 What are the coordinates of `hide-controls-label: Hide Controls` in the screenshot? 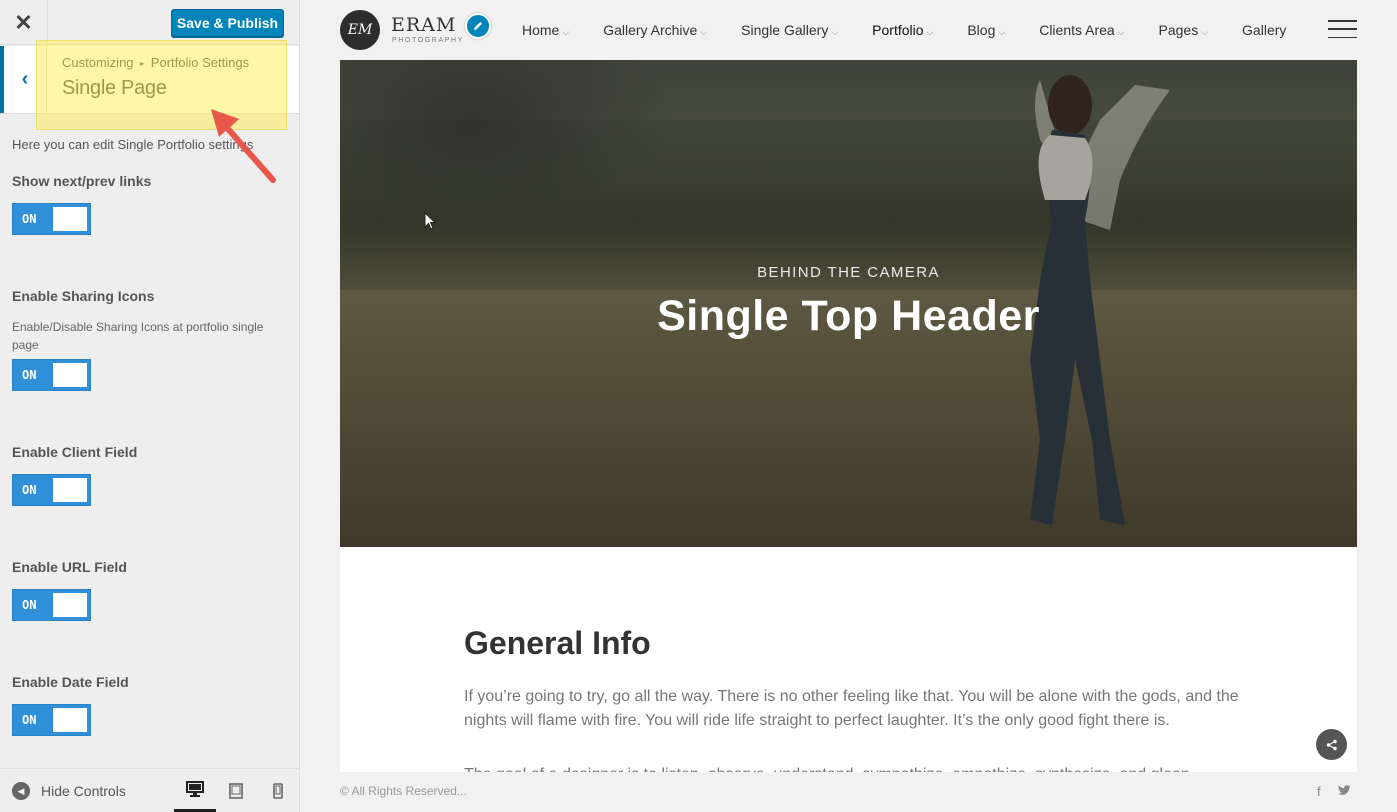 It's located at (83, 791).